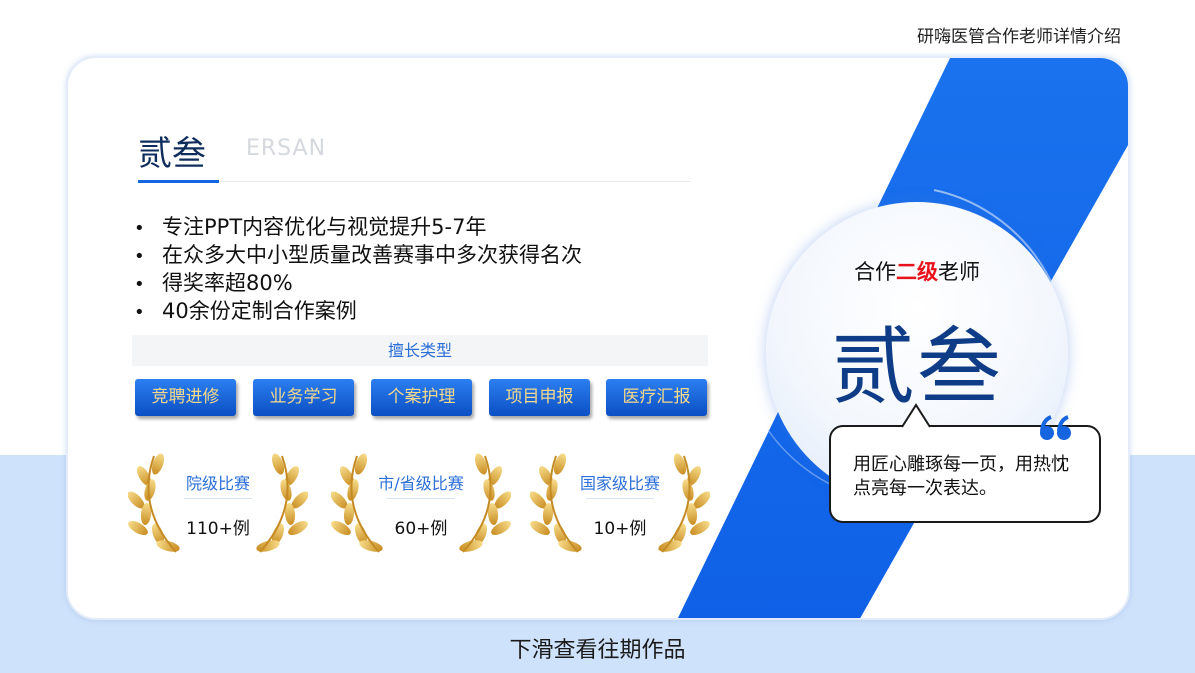 The image size is (1195, 673). Describe the element at coordinates (286, 148) in the screenshot. I see `teacher-name-en: ERSAN` at that location.